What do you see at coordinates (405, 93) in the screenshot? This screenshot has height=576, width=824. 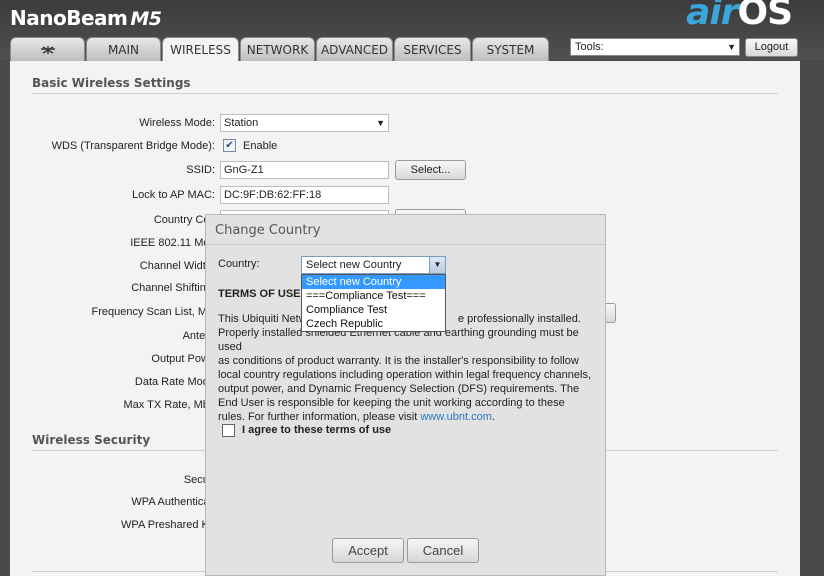 I see `section-divider` at bounding box center [405, 93].